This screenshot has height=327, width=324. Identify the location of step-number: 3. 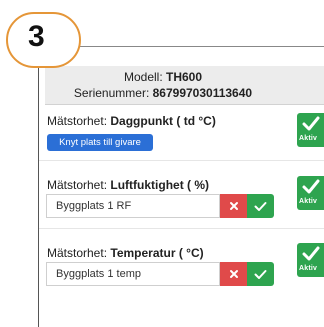
(36, 36).